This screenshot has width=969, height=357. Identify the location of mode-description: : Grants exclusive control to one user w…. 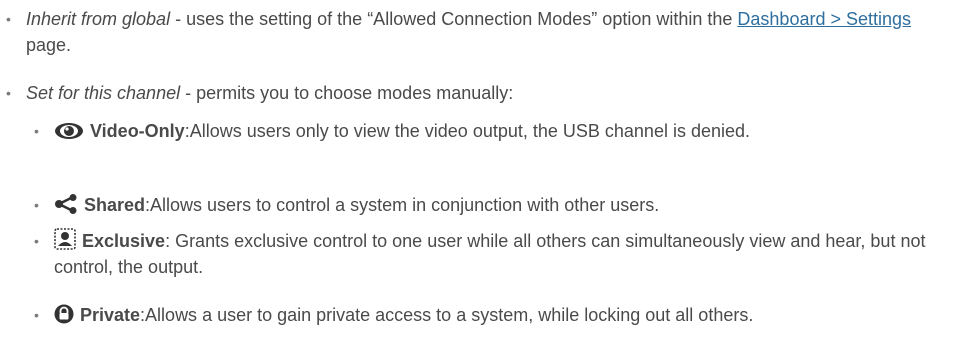
(490, 254).